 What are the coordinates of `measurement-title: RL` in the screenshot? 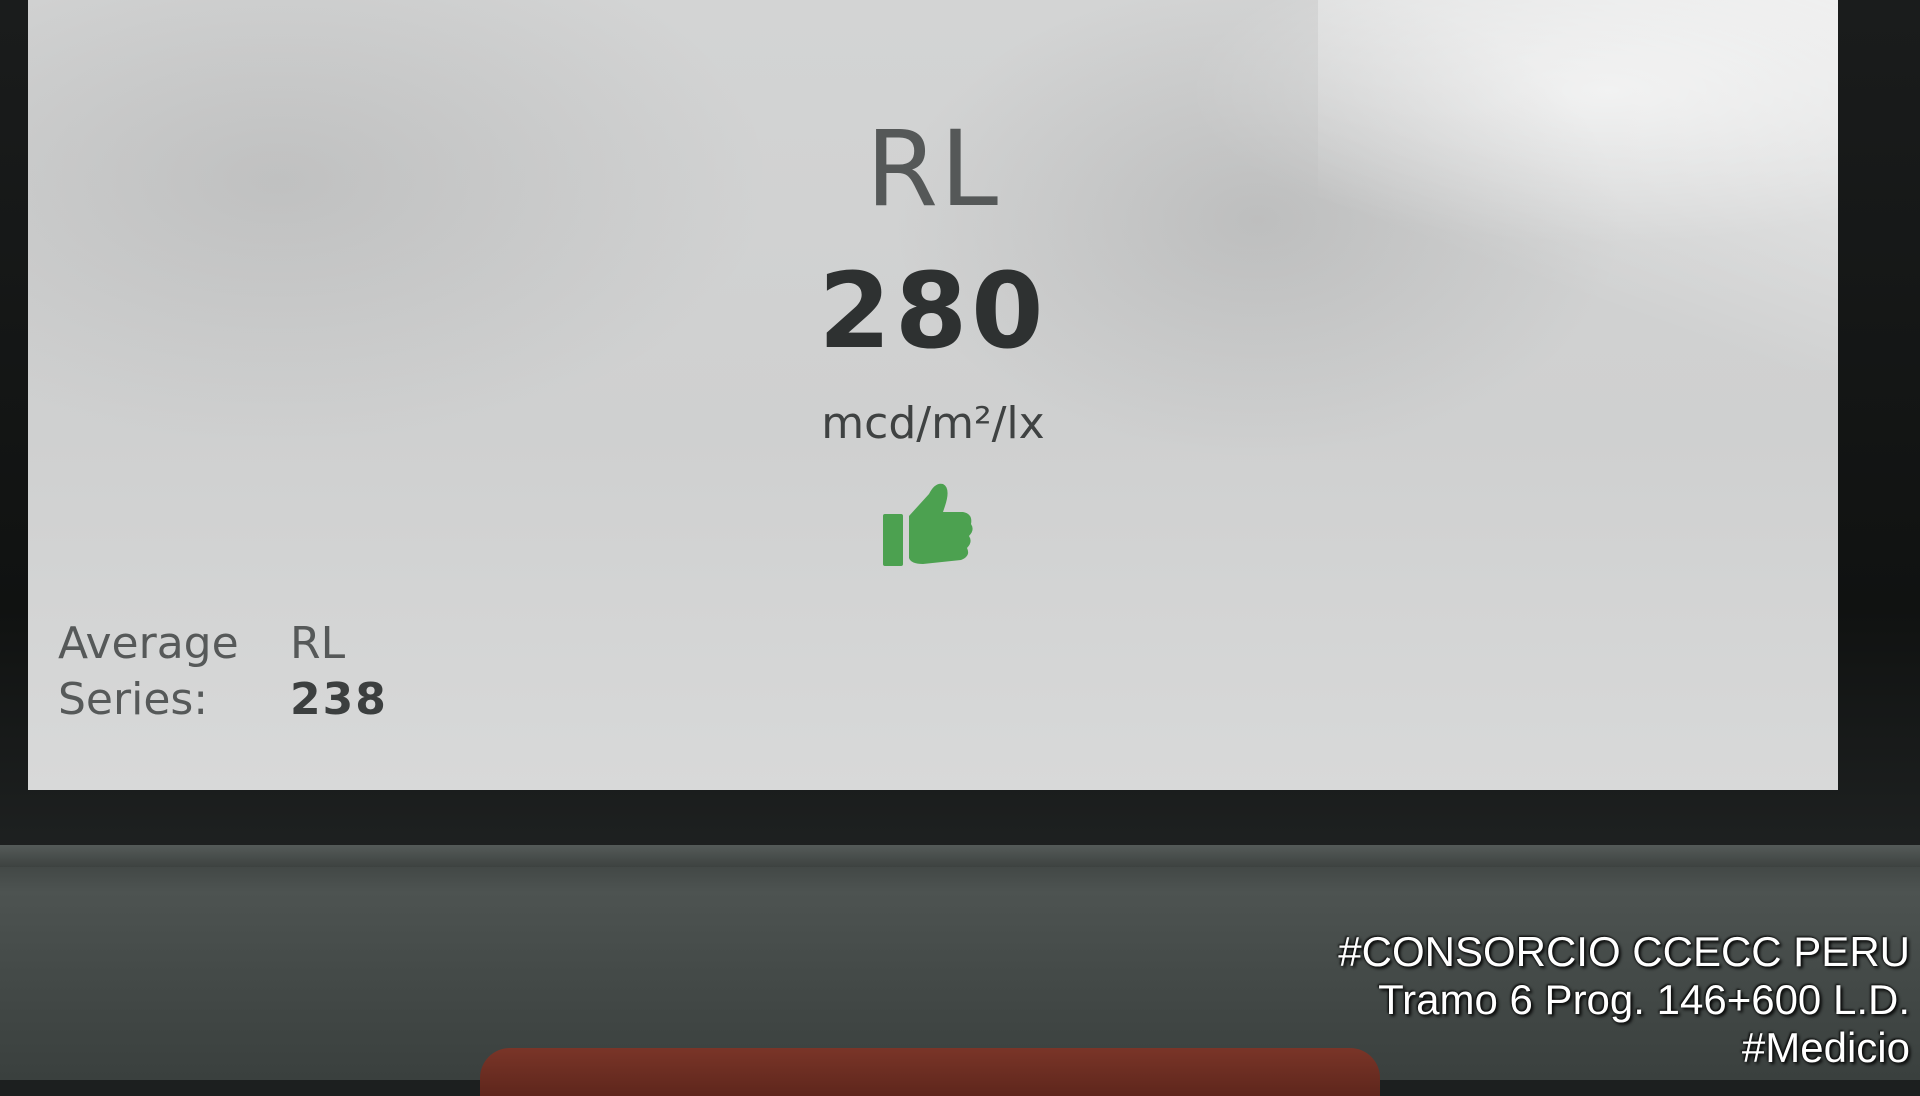 It's located at (933, 169).